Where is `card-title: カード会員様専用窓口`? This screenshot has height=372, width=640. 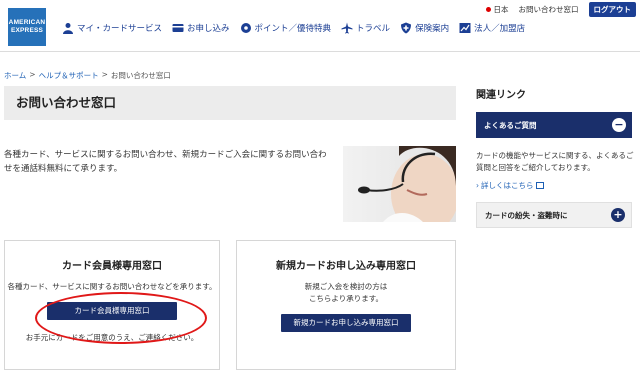 card-title: カード会員様専用窓口 is located at coordinates (112, 266).